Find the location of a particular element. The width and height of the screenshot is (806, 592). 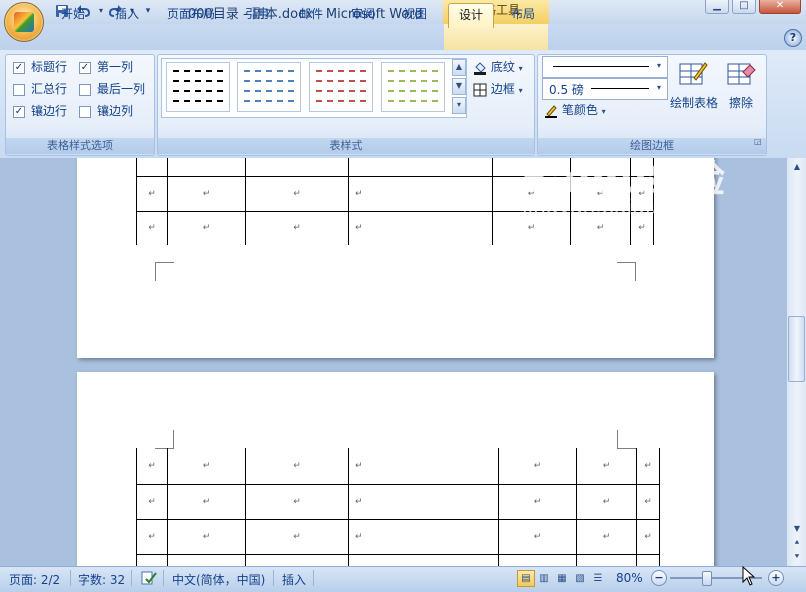

banded-rows-checkbox: ✓ is located at coordinates (19, 111).